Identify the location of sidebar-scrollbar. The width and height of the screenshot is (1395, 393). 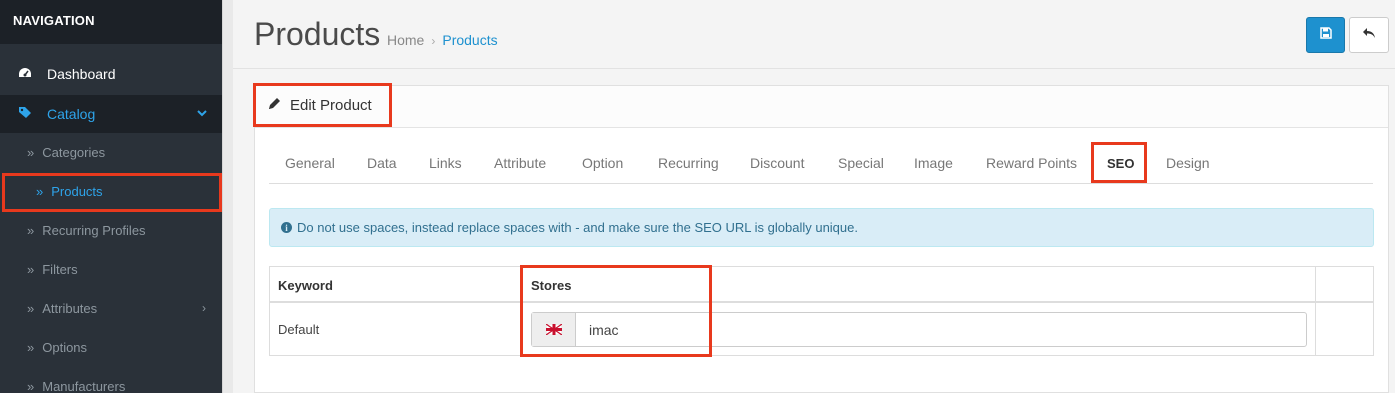
(227, 196).